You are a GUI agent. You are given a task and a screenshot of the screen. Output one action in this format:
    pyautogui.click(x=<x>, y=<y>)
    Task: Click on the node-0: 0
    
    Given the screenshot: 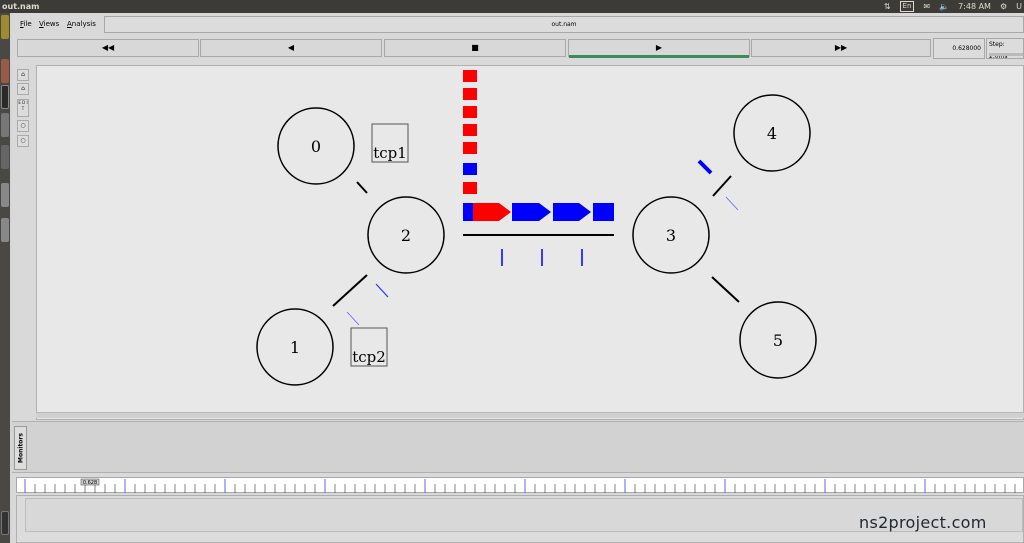 What is the action you would take?
    pyautogui.click(x=316, y=146)
    